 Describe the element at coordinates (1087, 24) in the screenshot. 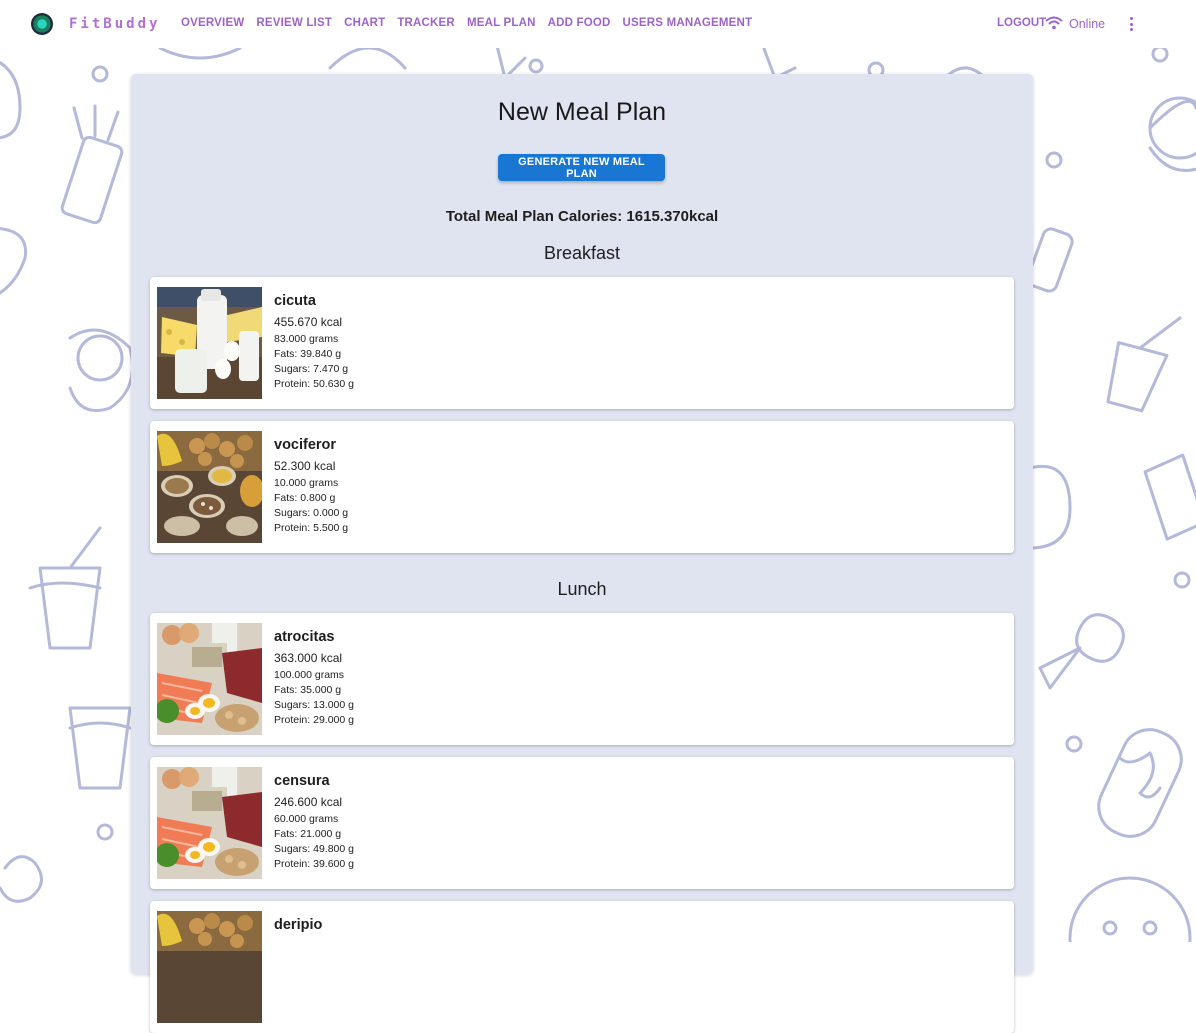

I see `connection-status: Online` at that location.